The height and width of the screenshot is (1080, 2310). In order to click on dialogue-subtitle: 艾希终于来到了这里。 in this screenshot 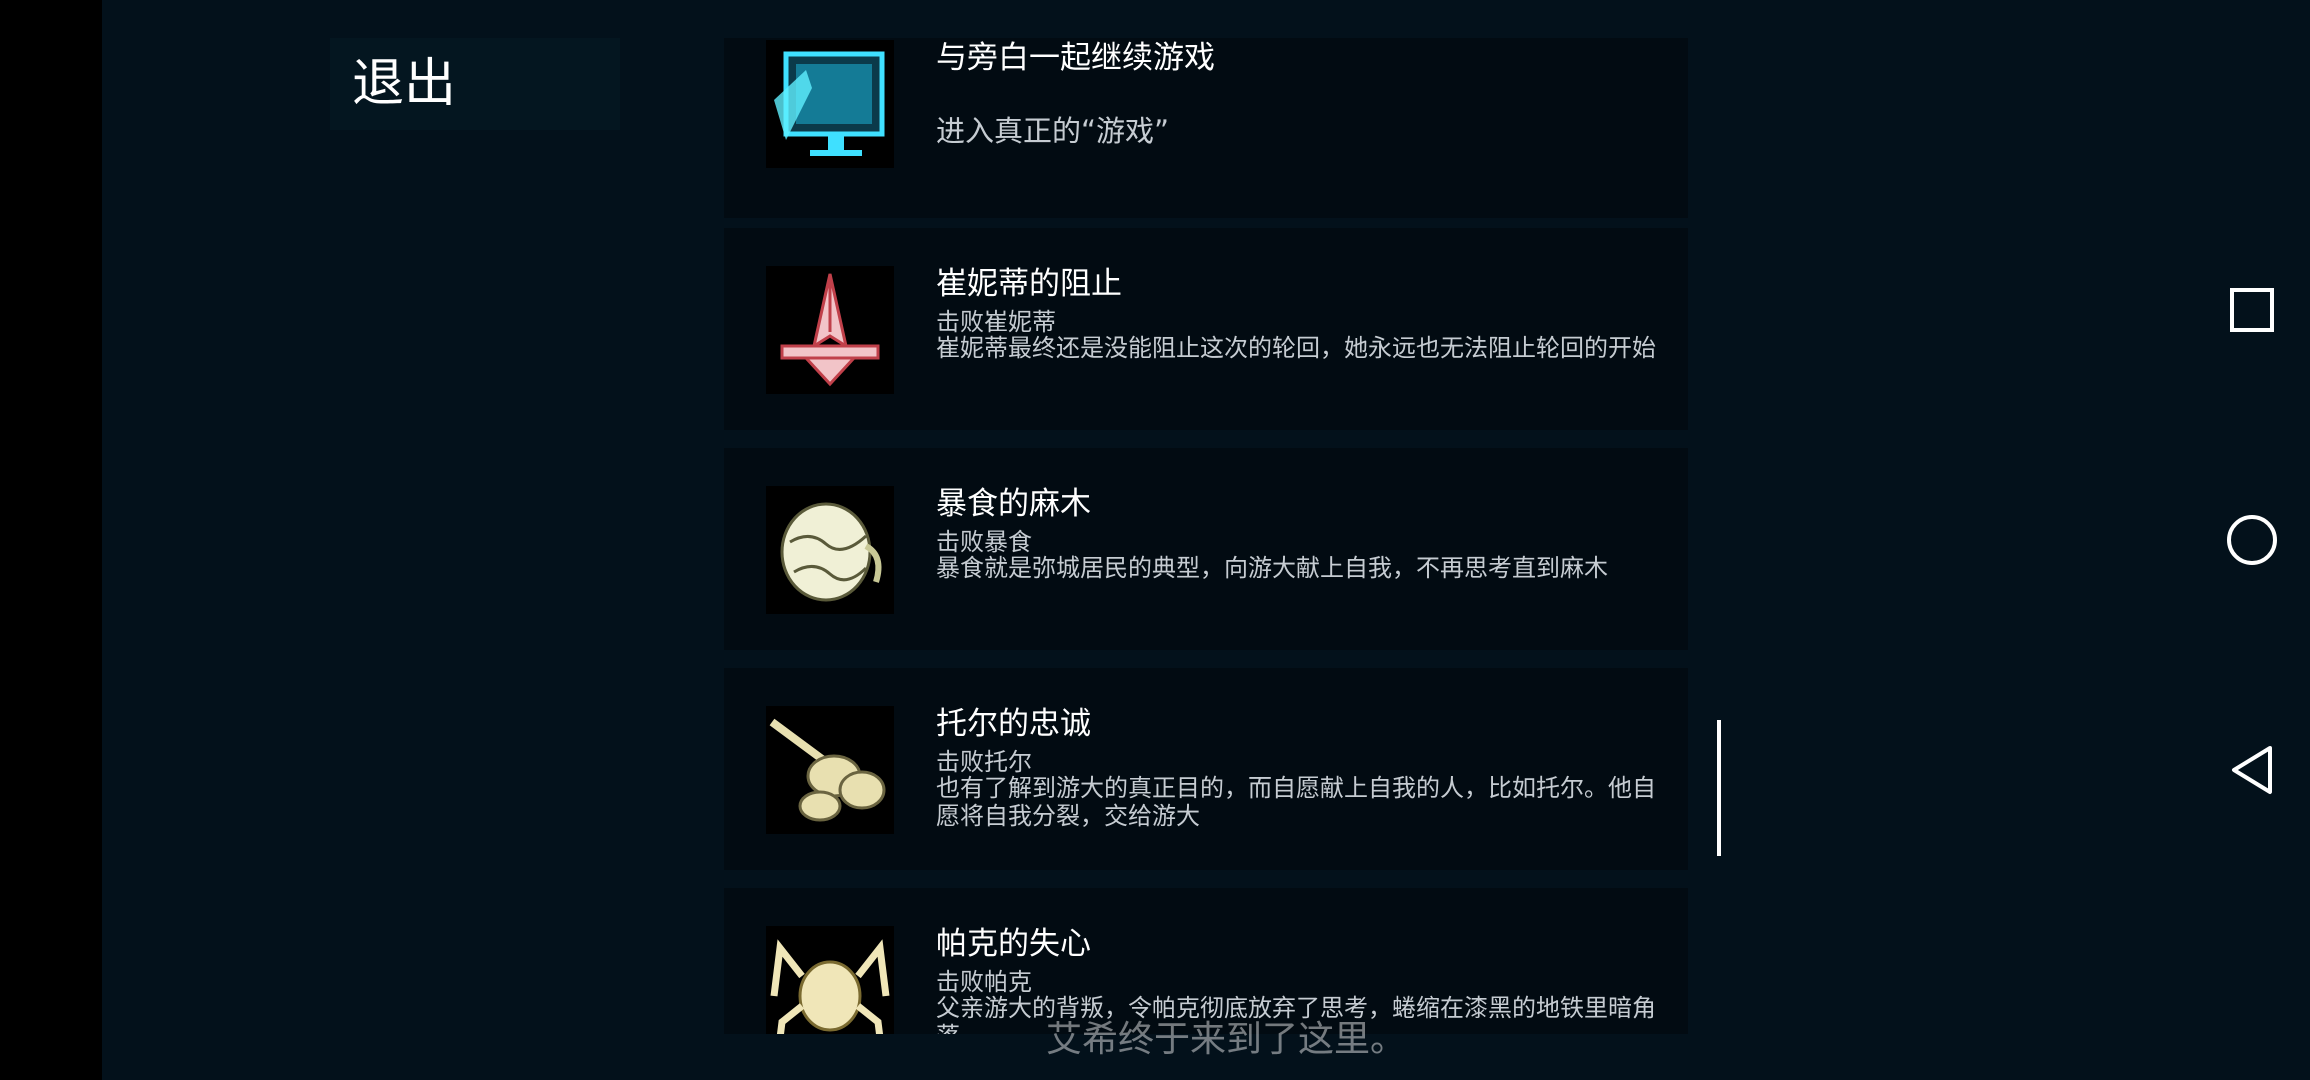, I will do `click(1226, 1039)`.